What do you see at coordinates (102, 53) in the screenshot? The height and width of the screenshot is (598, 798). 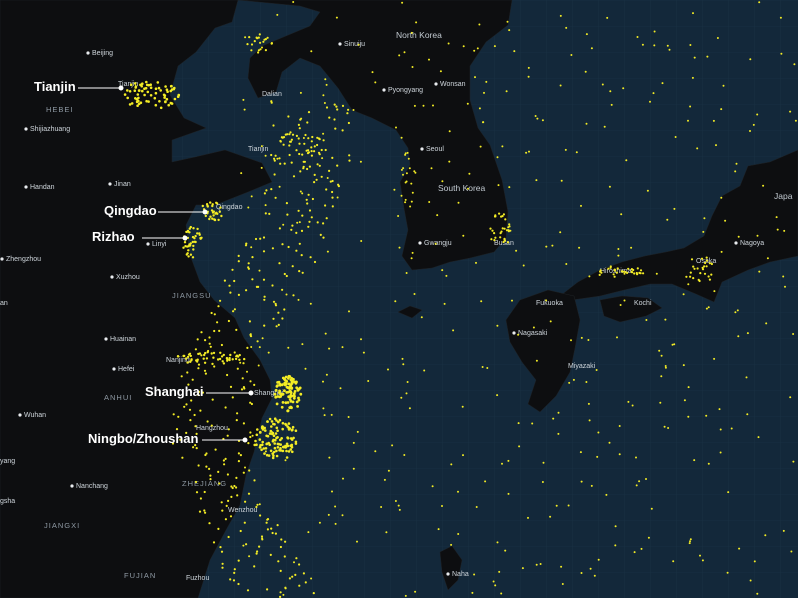 I see `city-label: Beijing` at bounding box center [102, 53].